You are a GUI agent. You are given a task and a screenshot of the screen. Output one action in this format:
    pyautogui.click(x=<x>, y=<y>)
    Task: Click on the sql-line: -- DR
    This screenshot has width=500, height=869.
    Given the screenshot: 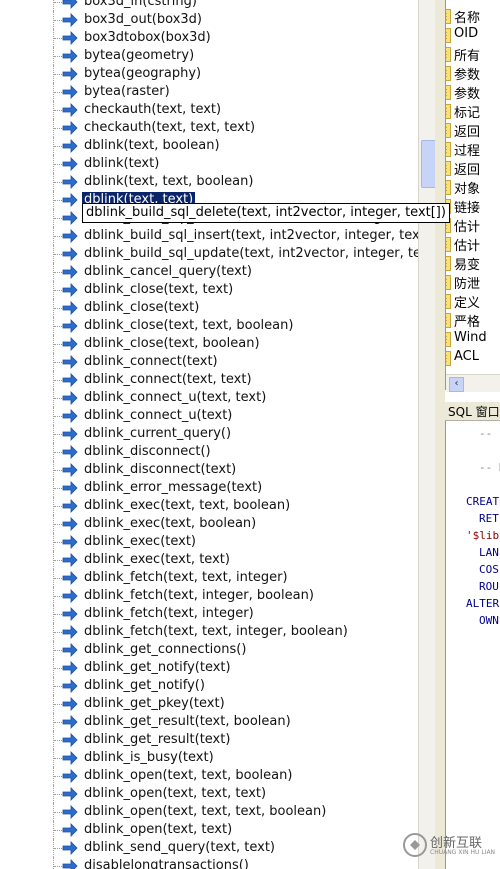 What is the action you would take?
    pyautogui.click(x=489, y=467)
    